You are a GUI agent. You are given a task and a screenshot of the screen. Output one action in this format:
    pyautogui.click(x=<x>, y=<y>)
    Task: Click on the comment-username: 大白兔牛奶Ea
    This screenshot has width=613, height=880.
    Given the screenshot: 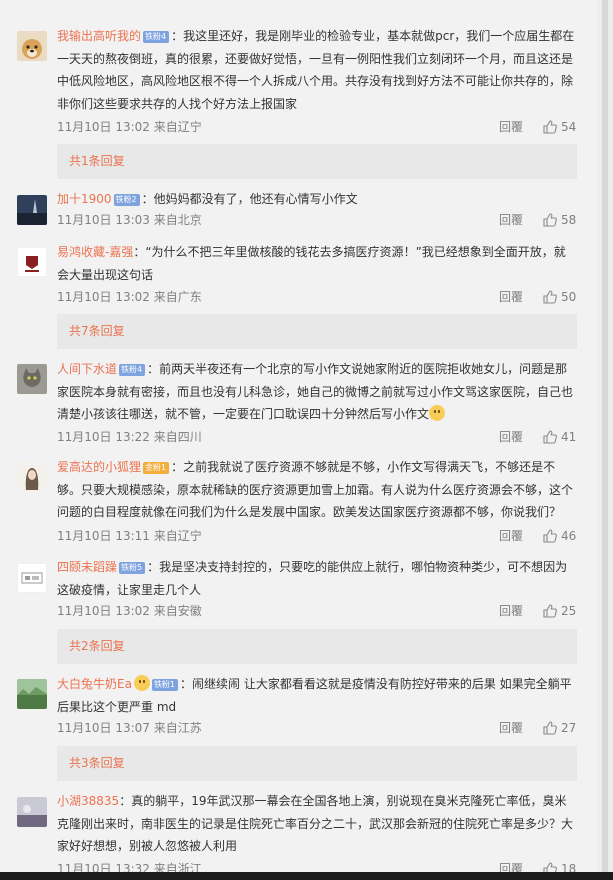 What is the action you would take?
    pyautogui.click(x=94, y=684)
    